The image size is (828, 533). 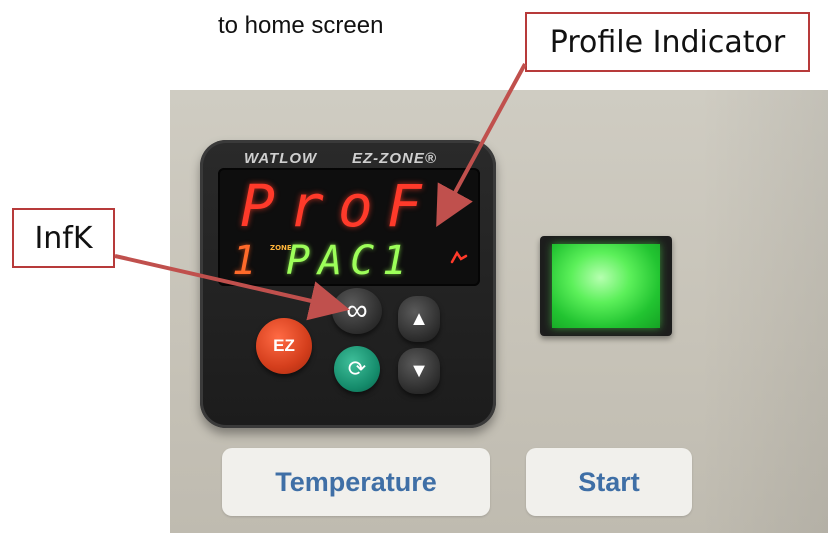 What do you see at coordinates (419, 371) in the screenshot?
I see `down-arrow-button: ▼` at bounding box center [419, 371].